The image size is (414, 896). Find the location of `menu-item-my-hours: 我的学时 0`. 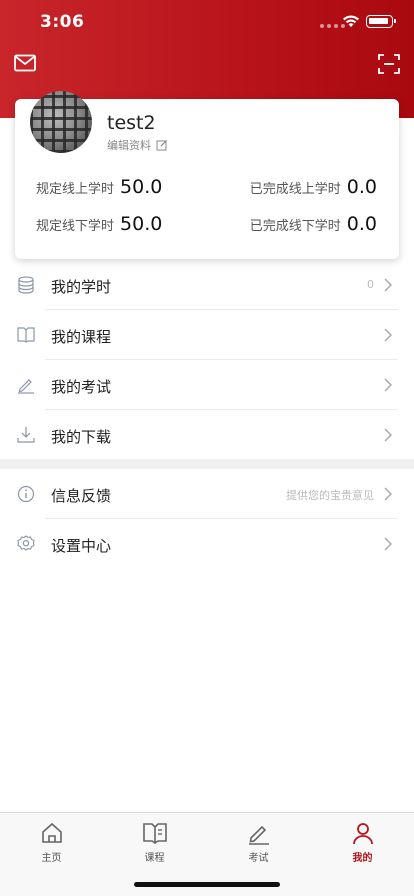

menu-item-my-hours: 我的学时 0 is located at coordinates (207, 285).